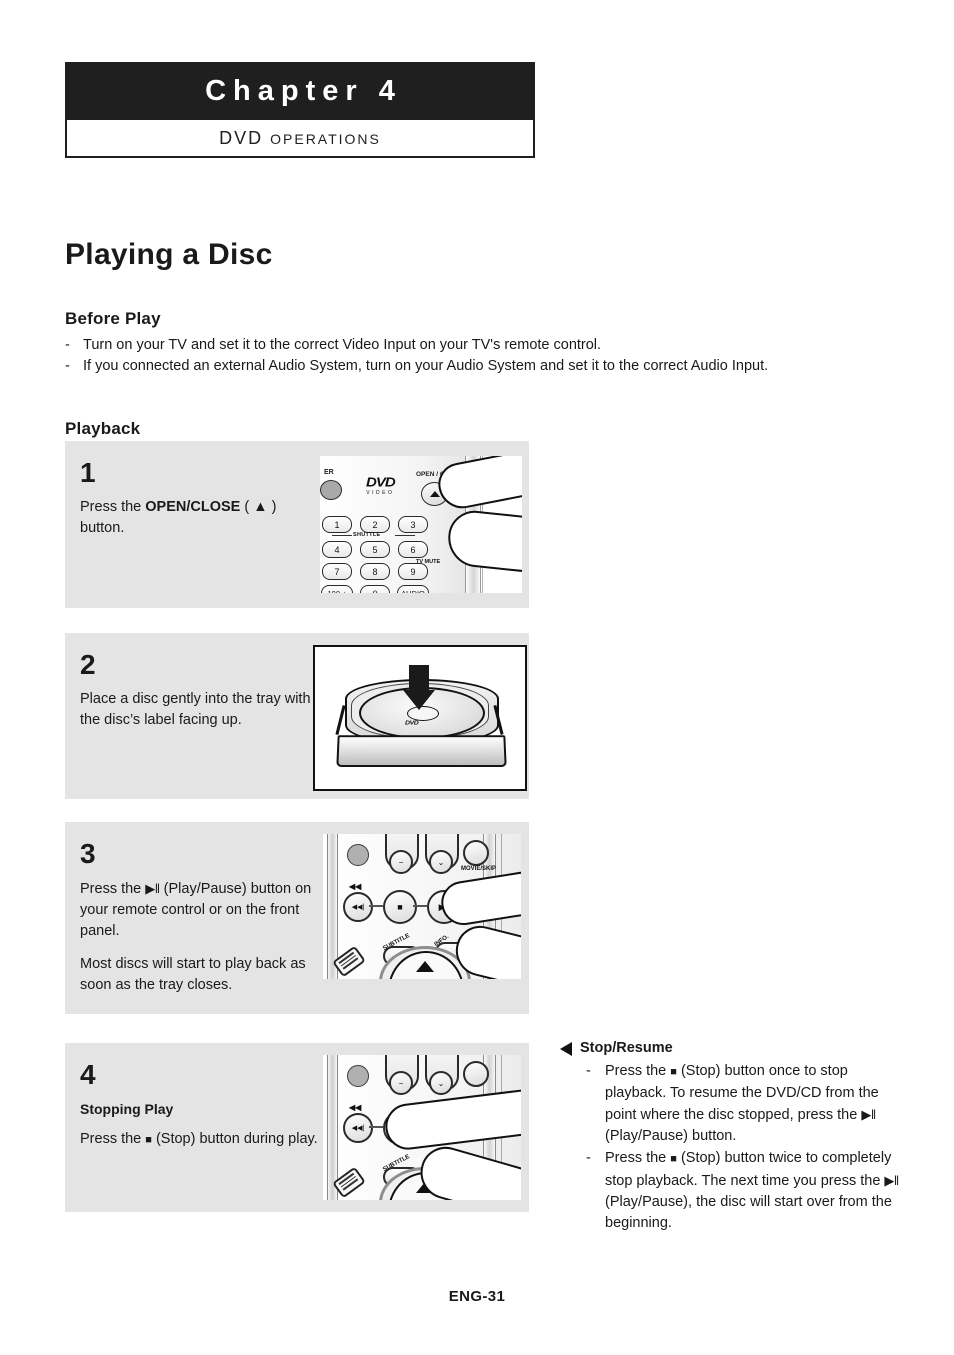 Image resolution: width=954 pixels, height=1355 pixels. Describe the element at coordinates (566, 1049) in the screenshot. I see `triangle-left-icon` at that location.